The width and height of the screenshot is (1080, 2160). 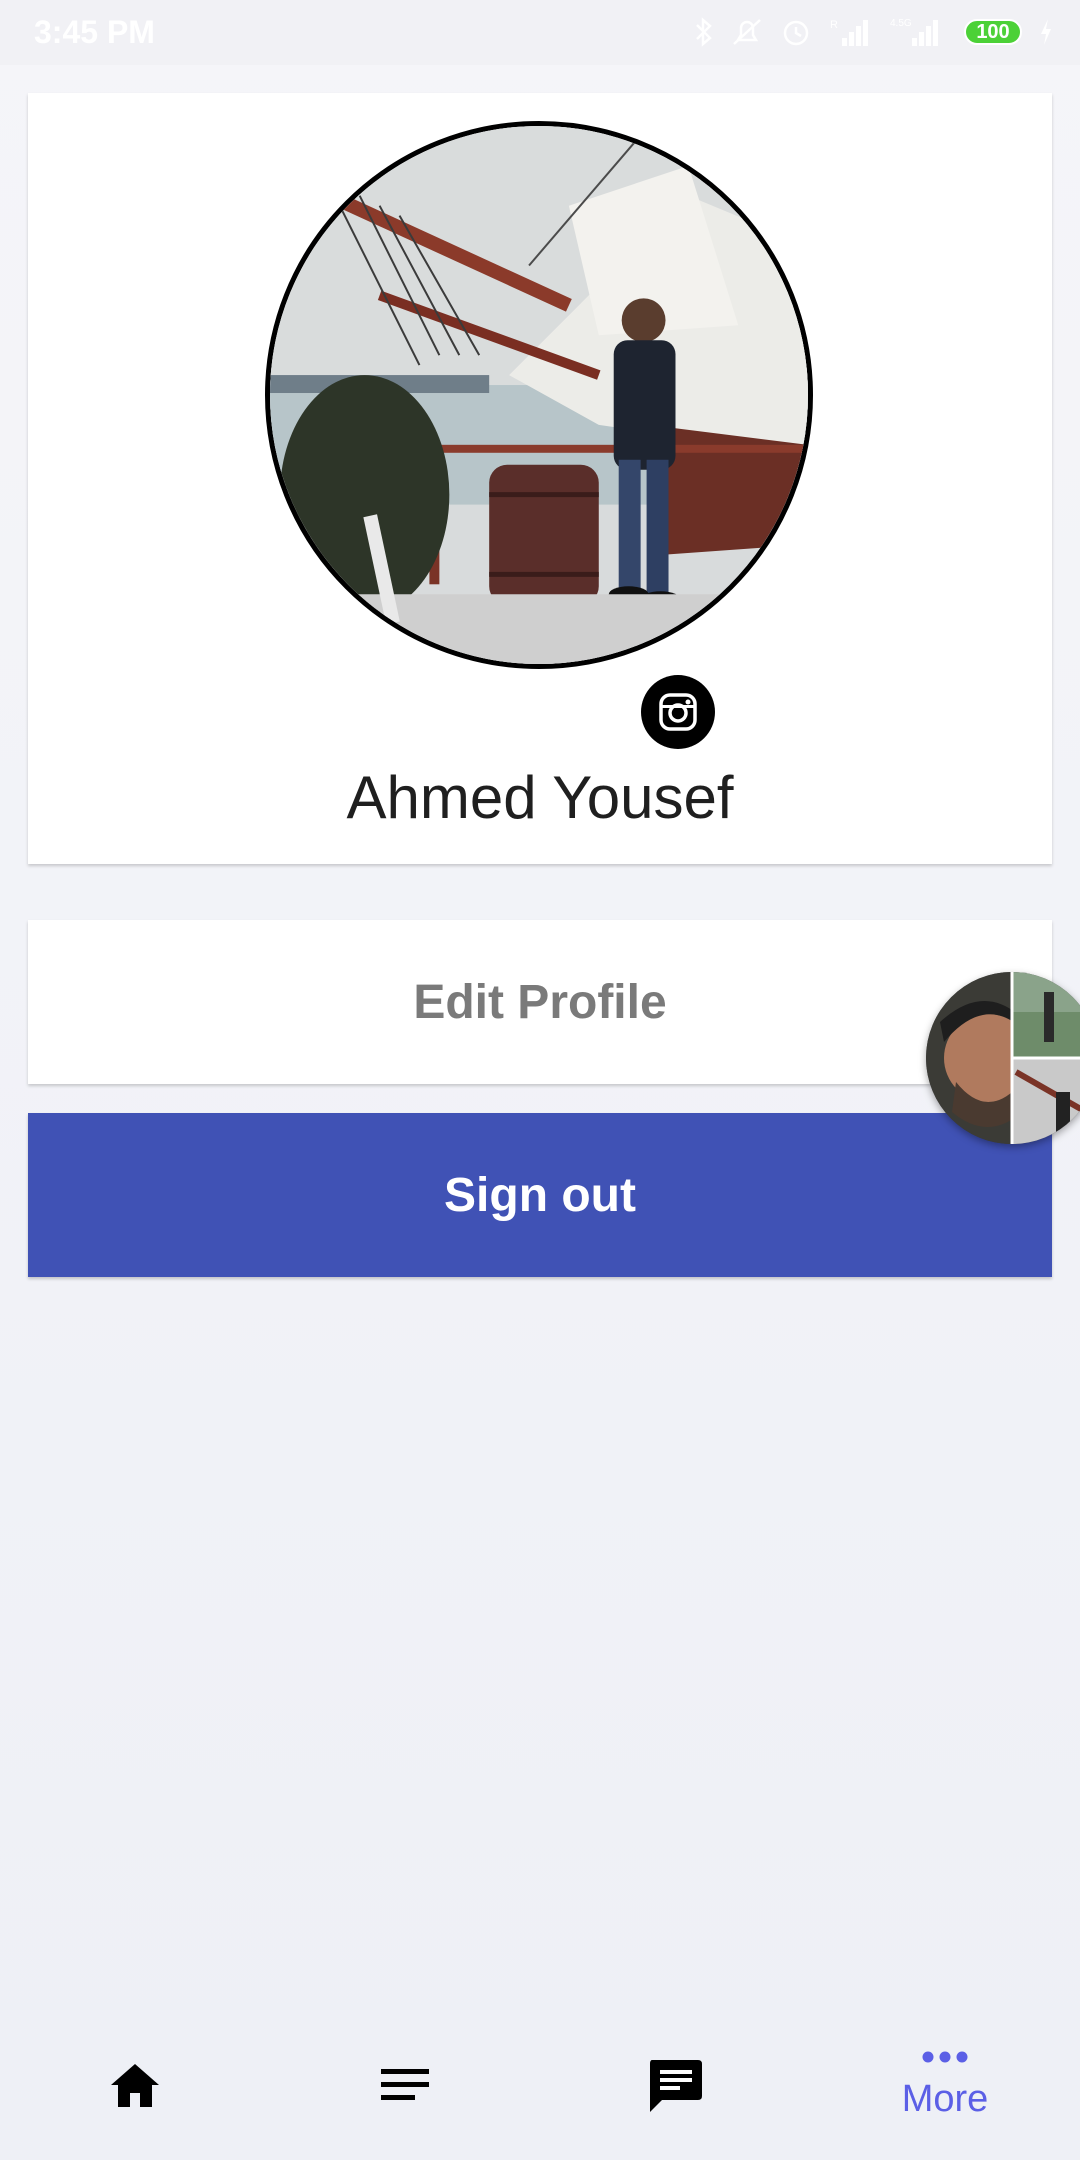 I want to click on alarm-icon, so click(x=796, y=32).